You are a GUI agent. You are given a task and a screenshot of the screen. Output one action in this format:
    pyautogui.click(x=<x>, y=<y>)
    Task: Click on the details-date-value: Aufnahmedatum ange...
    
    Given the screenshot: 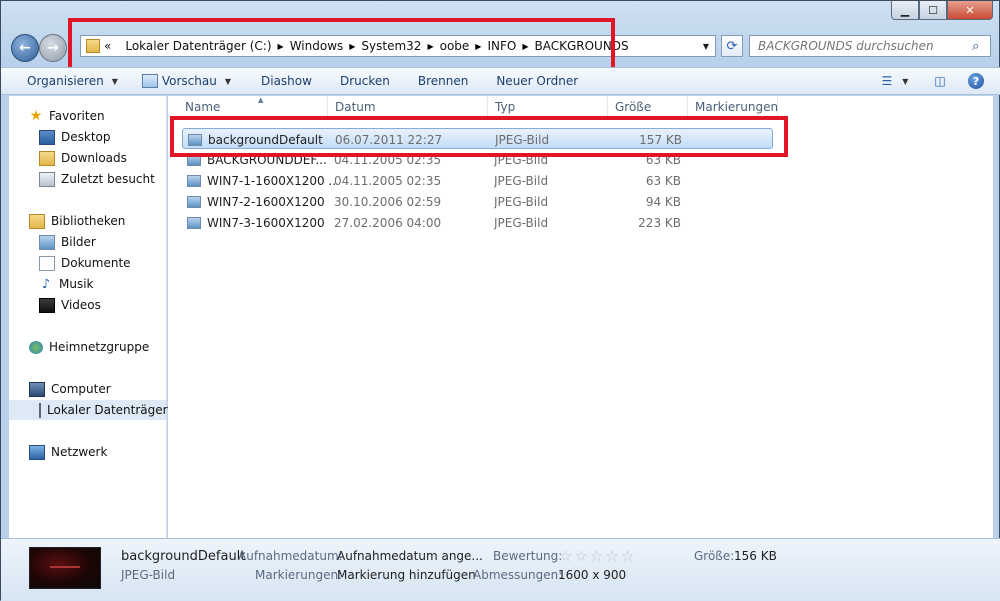 What is the action you would take?
    pyautogui.click(x=410, y=556)
    